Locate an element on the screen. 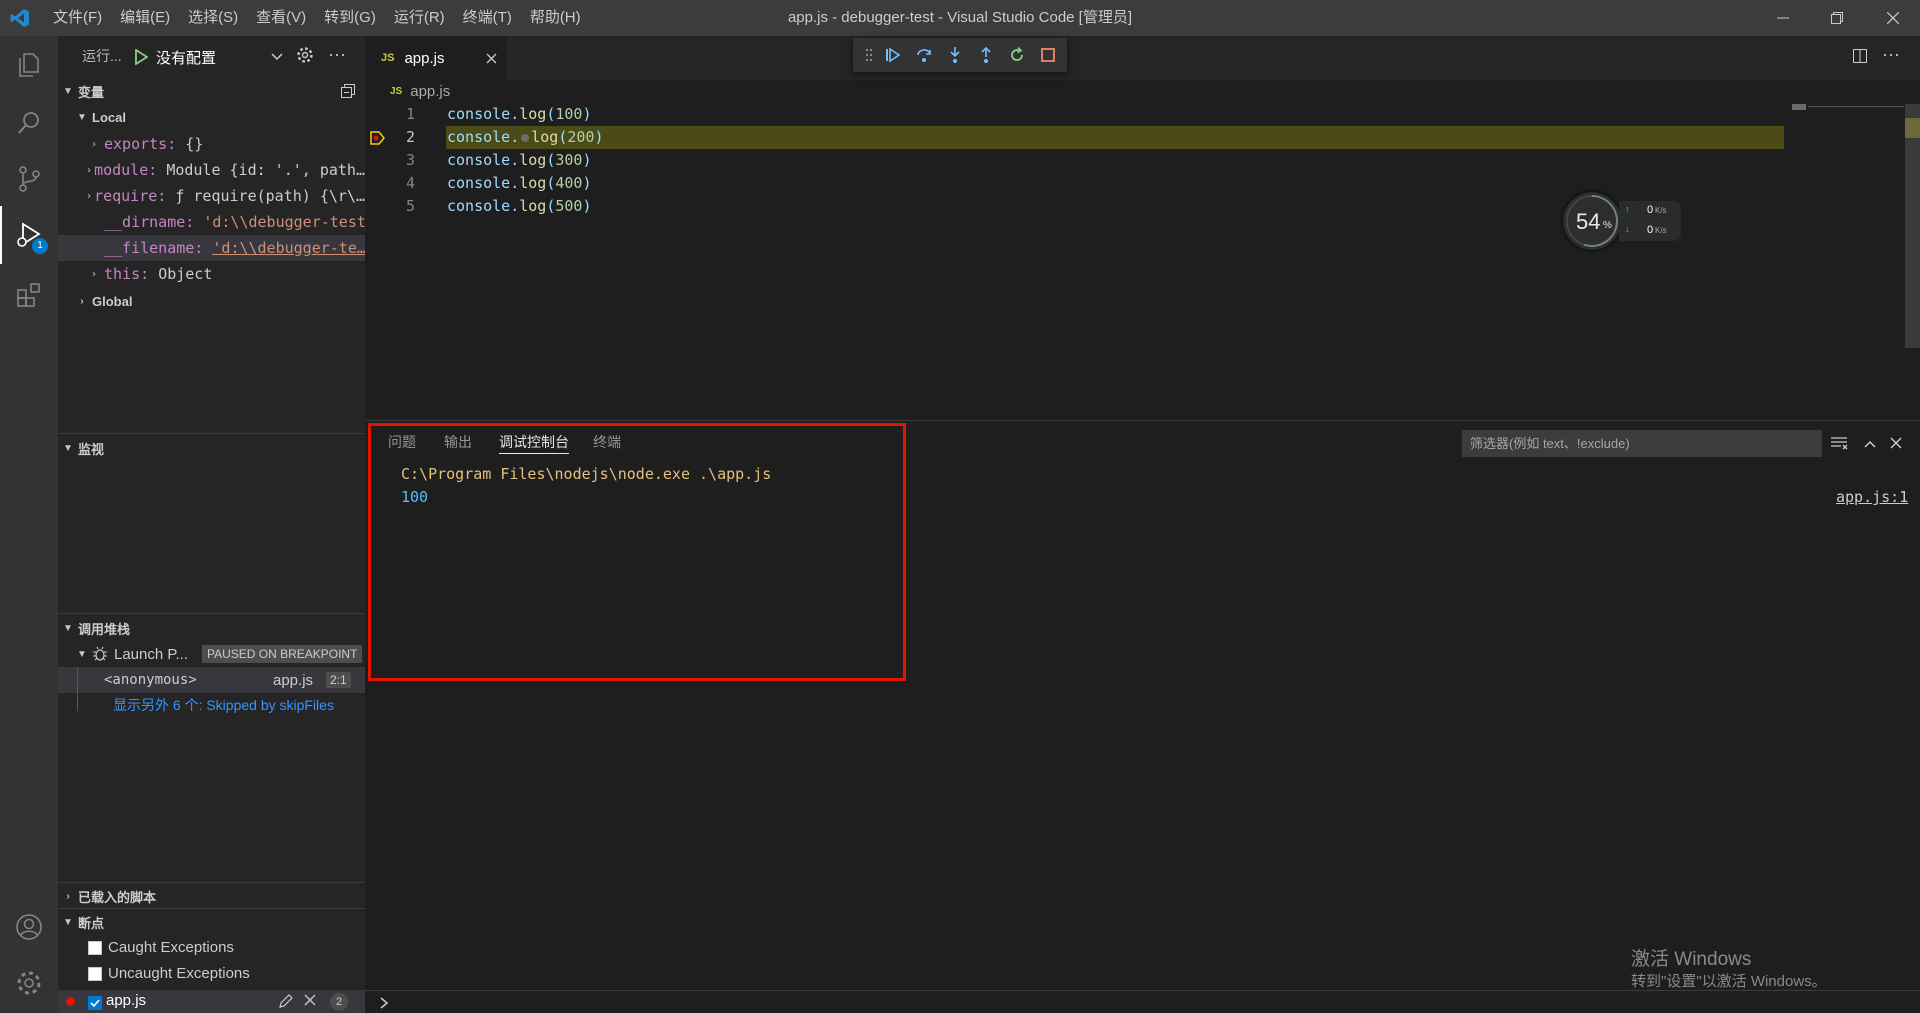  debug-session-row: ▼ Launch P... PAUSED ON BREAKPOINT is located at coordinates (211, 654).